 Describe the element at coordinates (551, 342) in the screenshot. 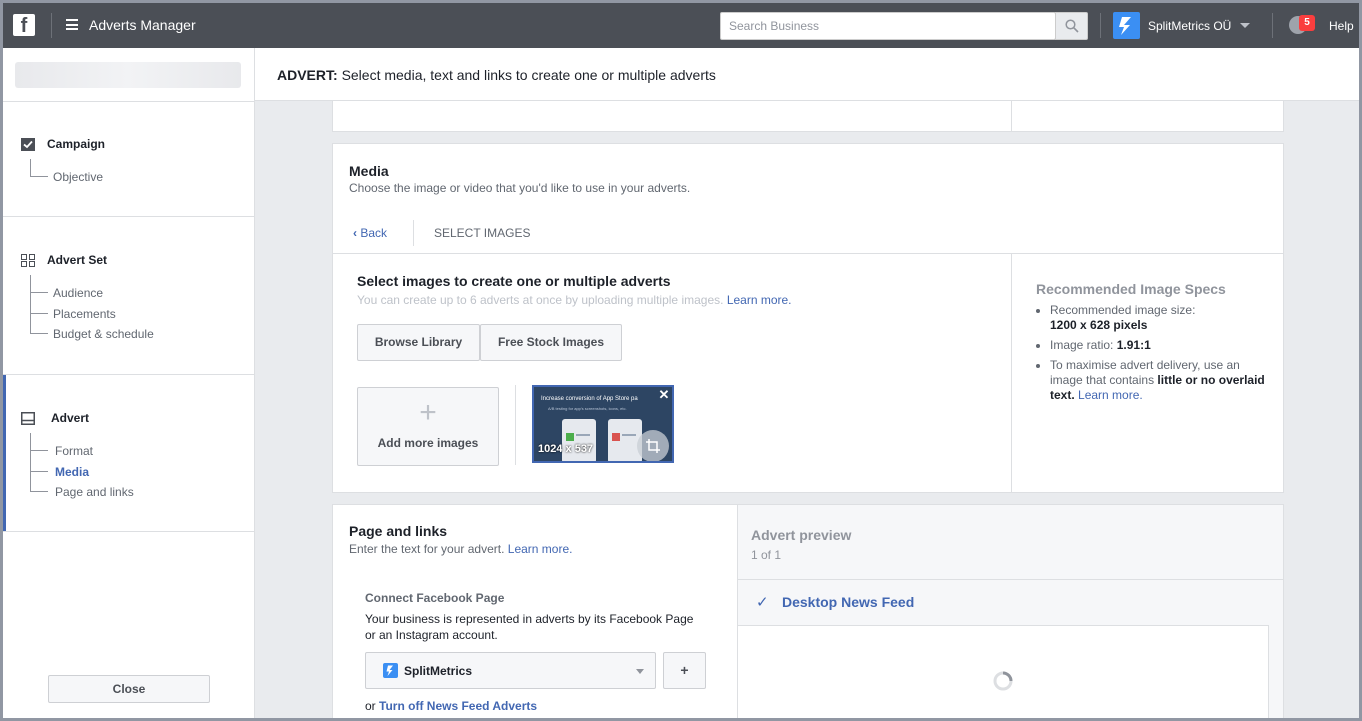

I see `free-stock-images-button: Free Stock Images` at that location.